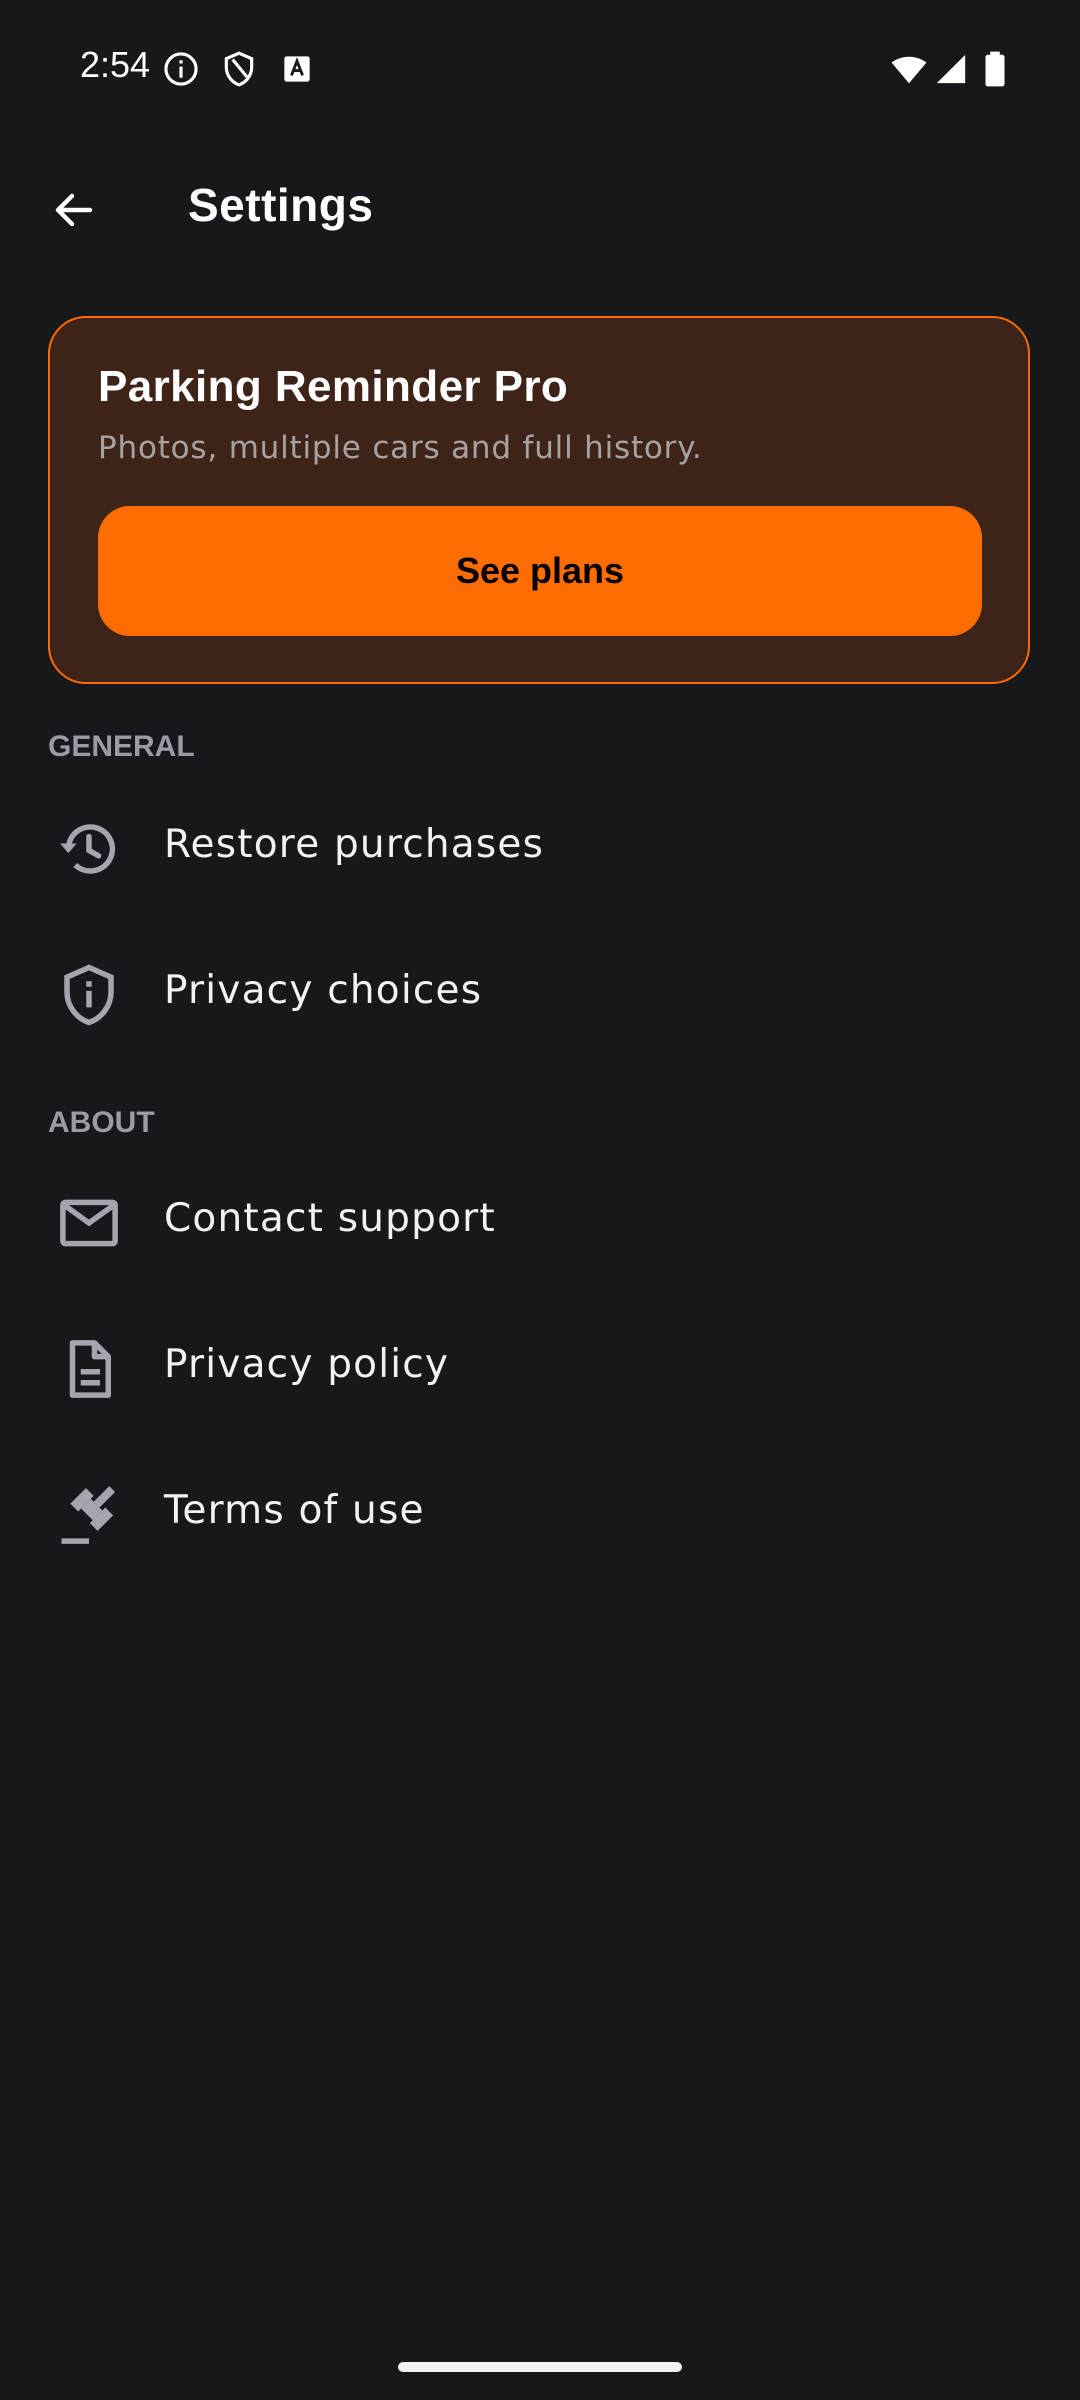  Describe the element at coordinates (297, 69) in the screenshot. I see `text-badge-icon` at that location.